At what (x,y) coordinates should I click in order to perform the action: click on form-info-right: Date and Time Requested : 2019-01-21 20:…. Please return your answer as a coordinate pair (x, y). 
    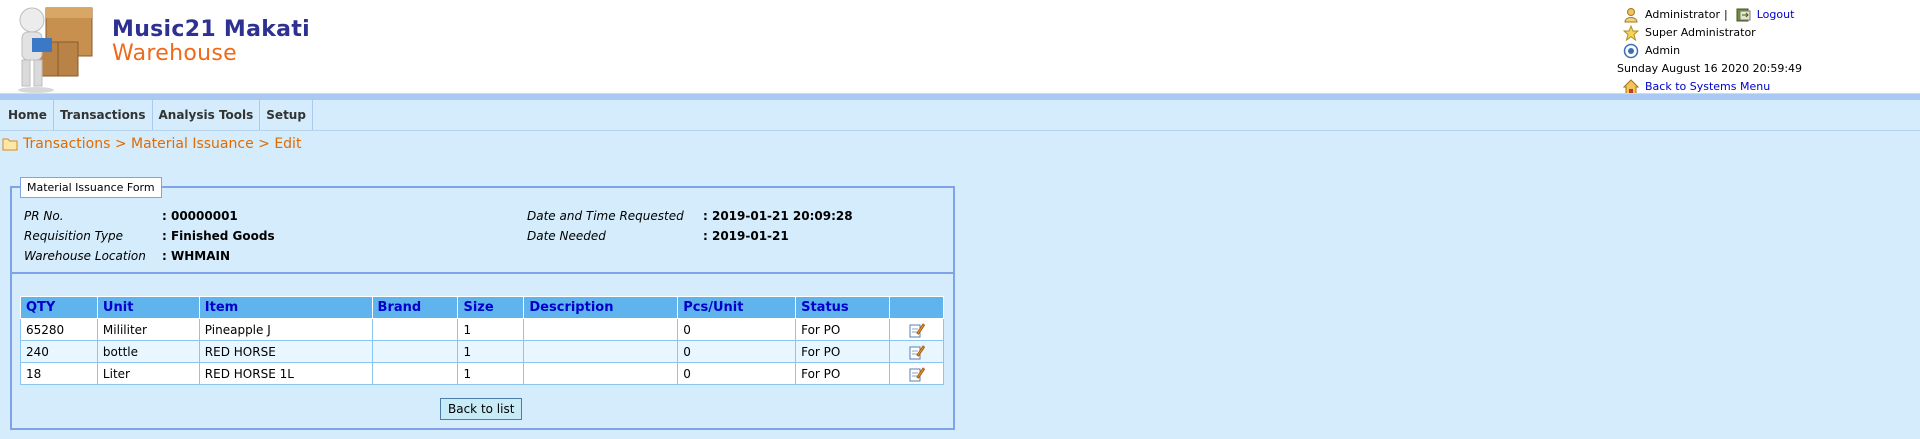
    Looking at the image, I should click on (690, 226).